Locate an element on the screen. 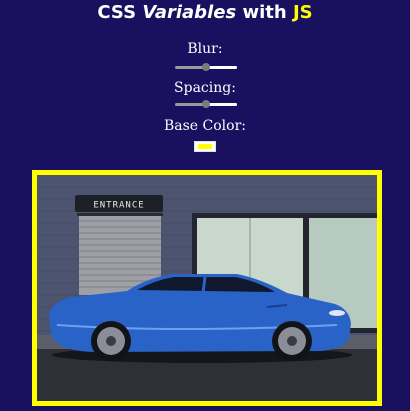 This screenshot has width=410, height=411. front-wheel is located at coordinates (292, 341).